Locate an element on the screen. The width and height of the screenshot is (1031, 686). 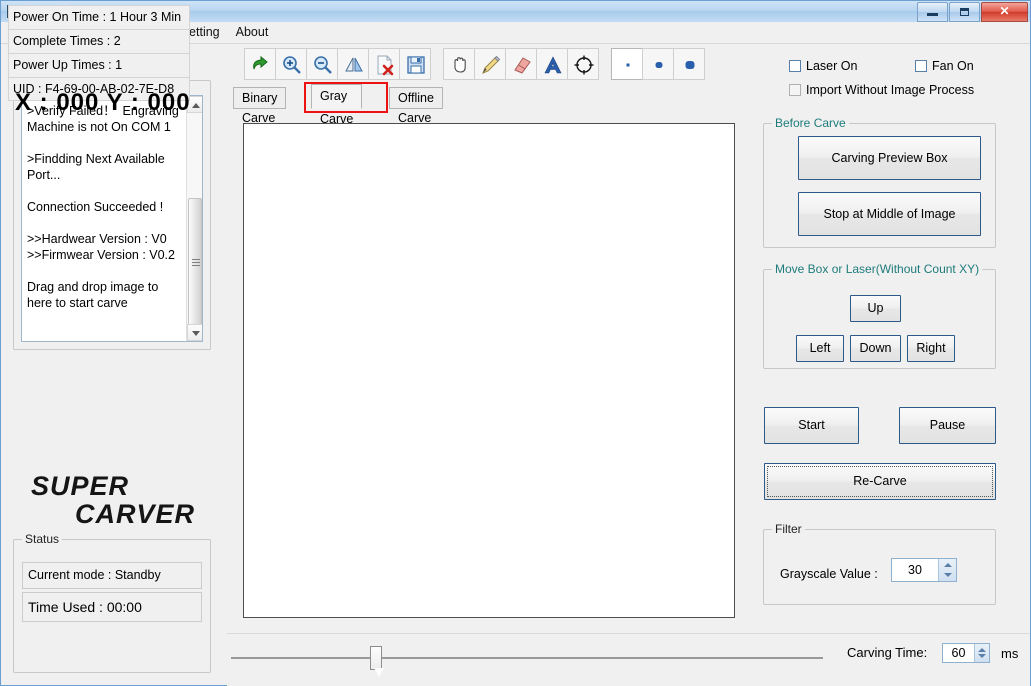
carving-time-unit: ms is located at coordinates (1010, 653).